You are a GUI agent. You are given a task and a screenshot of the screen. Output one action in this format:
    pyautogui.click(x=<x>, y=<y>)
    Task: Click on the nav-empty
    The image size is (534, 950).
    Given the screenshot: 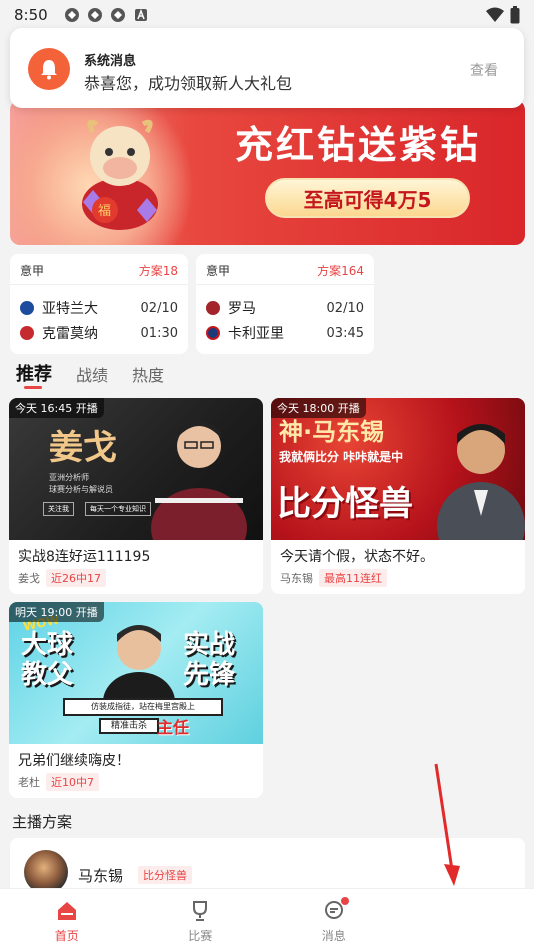 What is the action you would take?
    pyautogui.click(x=467, y=919)
    